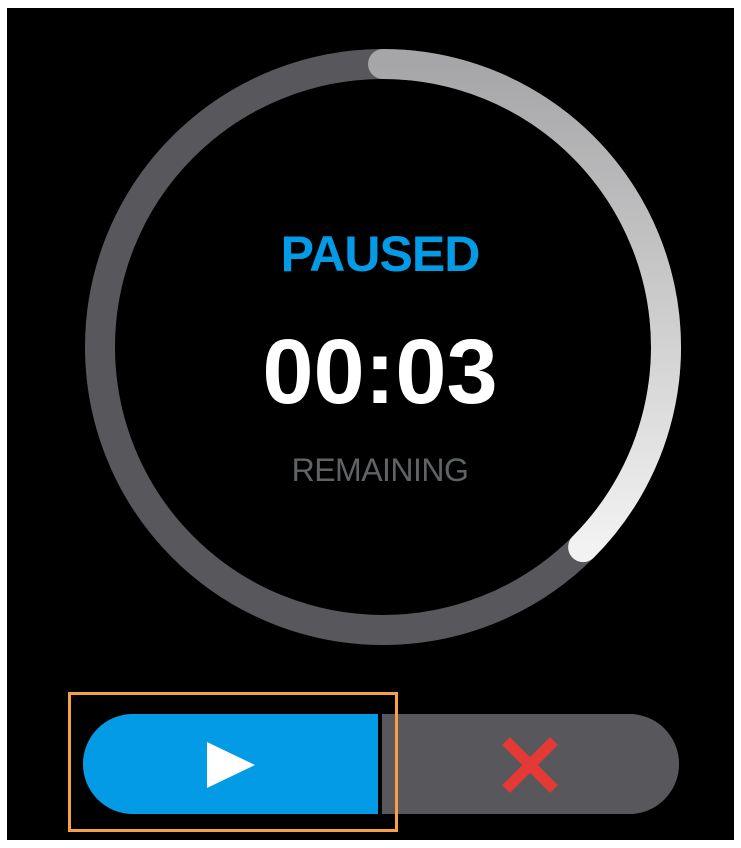 Image resolution: width=741 pixels, height=848 pixels. Describe the element at coordinates (380, 372) in the screenshot. I see `timer-countdown: 00:03` at that location.